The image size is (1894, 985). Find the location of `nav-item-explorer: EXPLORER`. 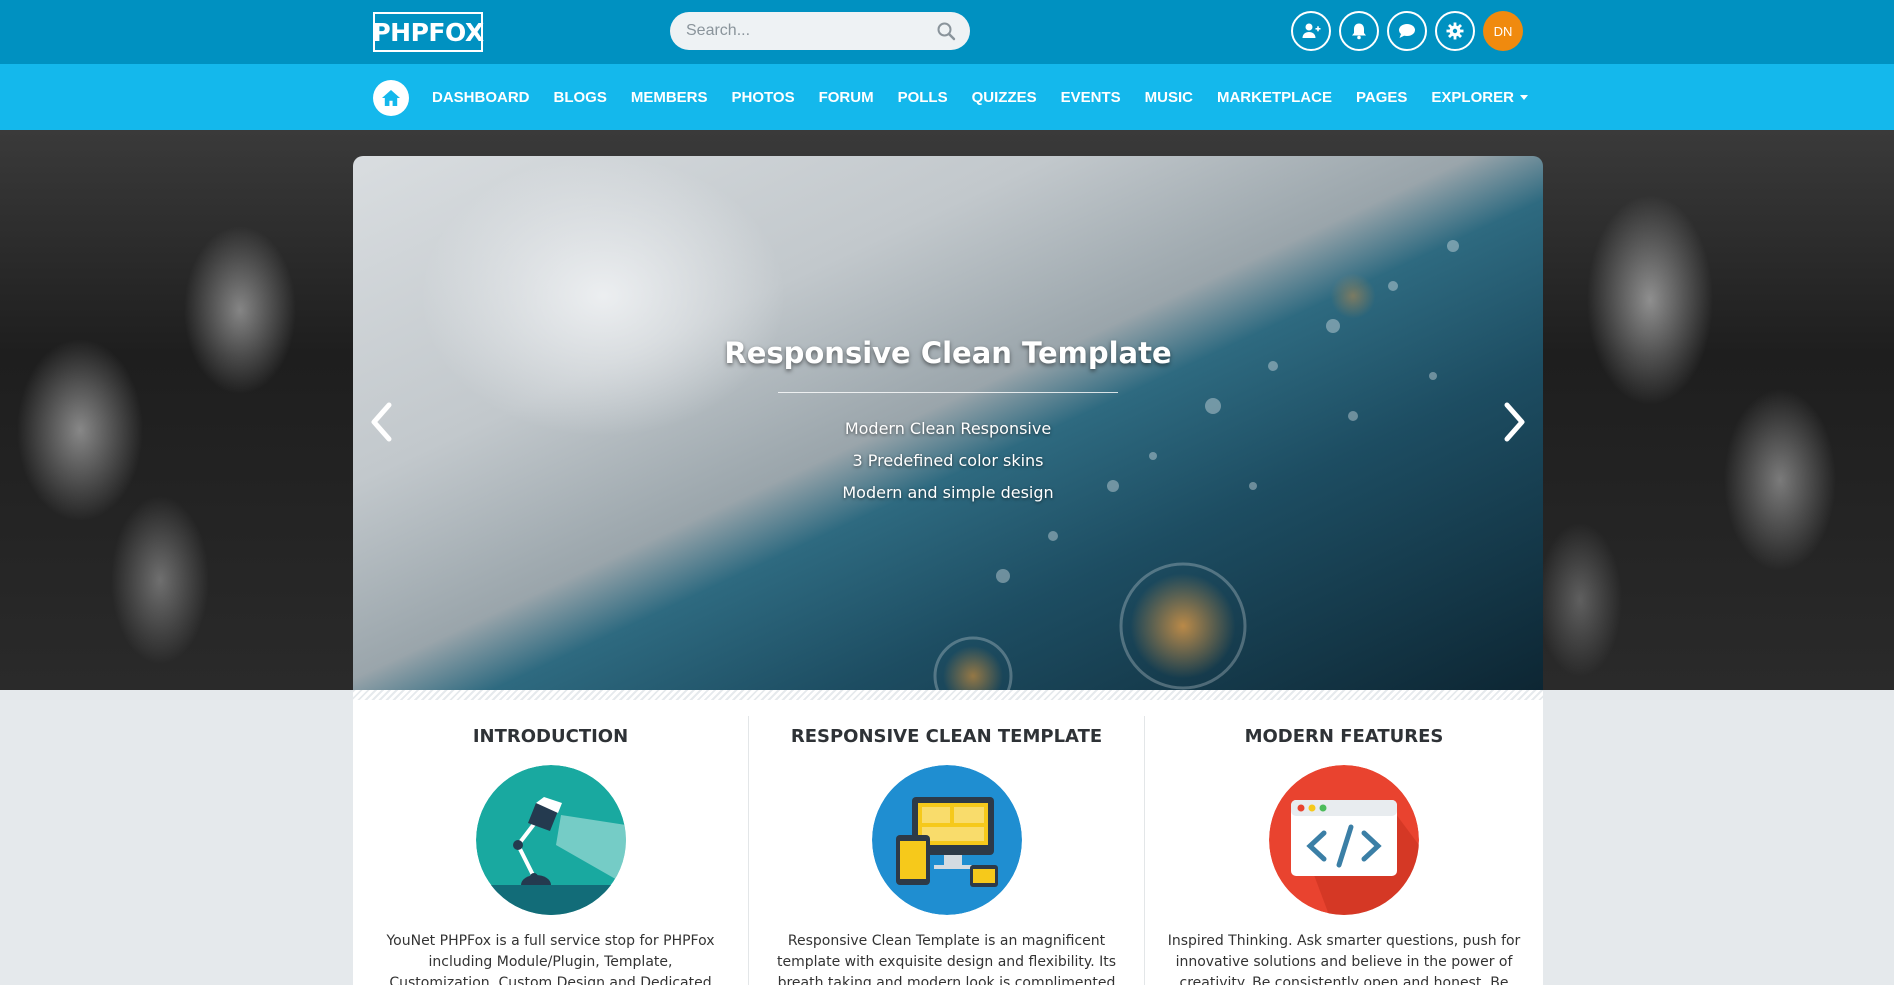

nav-item-explorer: EXPLORER is located at coordinates (1479, 97).